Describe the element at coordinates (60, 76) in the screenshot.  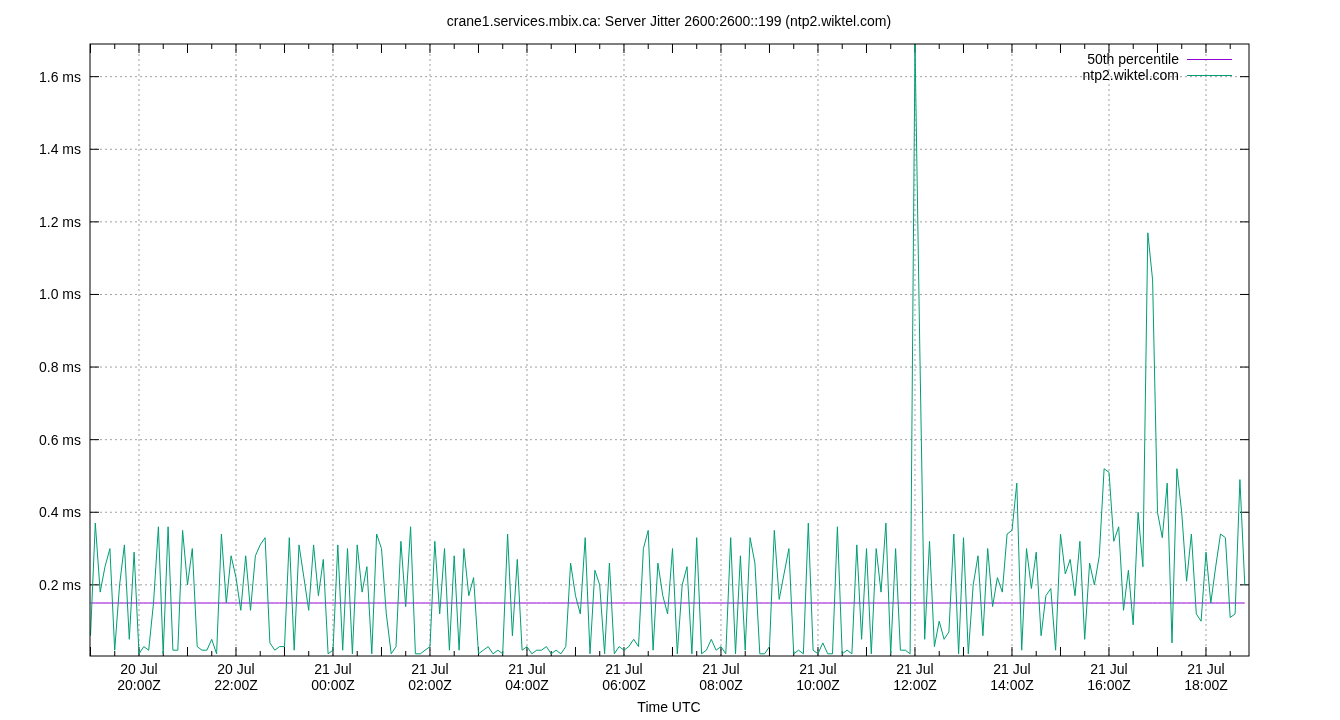
I see `y-tick-label: 1.6 ms` at that location.